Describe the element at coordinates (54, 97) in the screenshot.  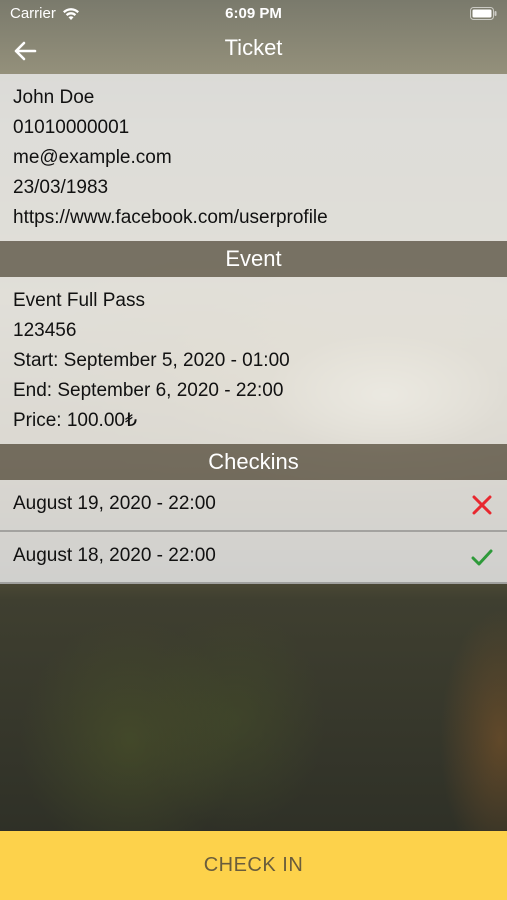
I see `attendee-name: John Doe` at that location.